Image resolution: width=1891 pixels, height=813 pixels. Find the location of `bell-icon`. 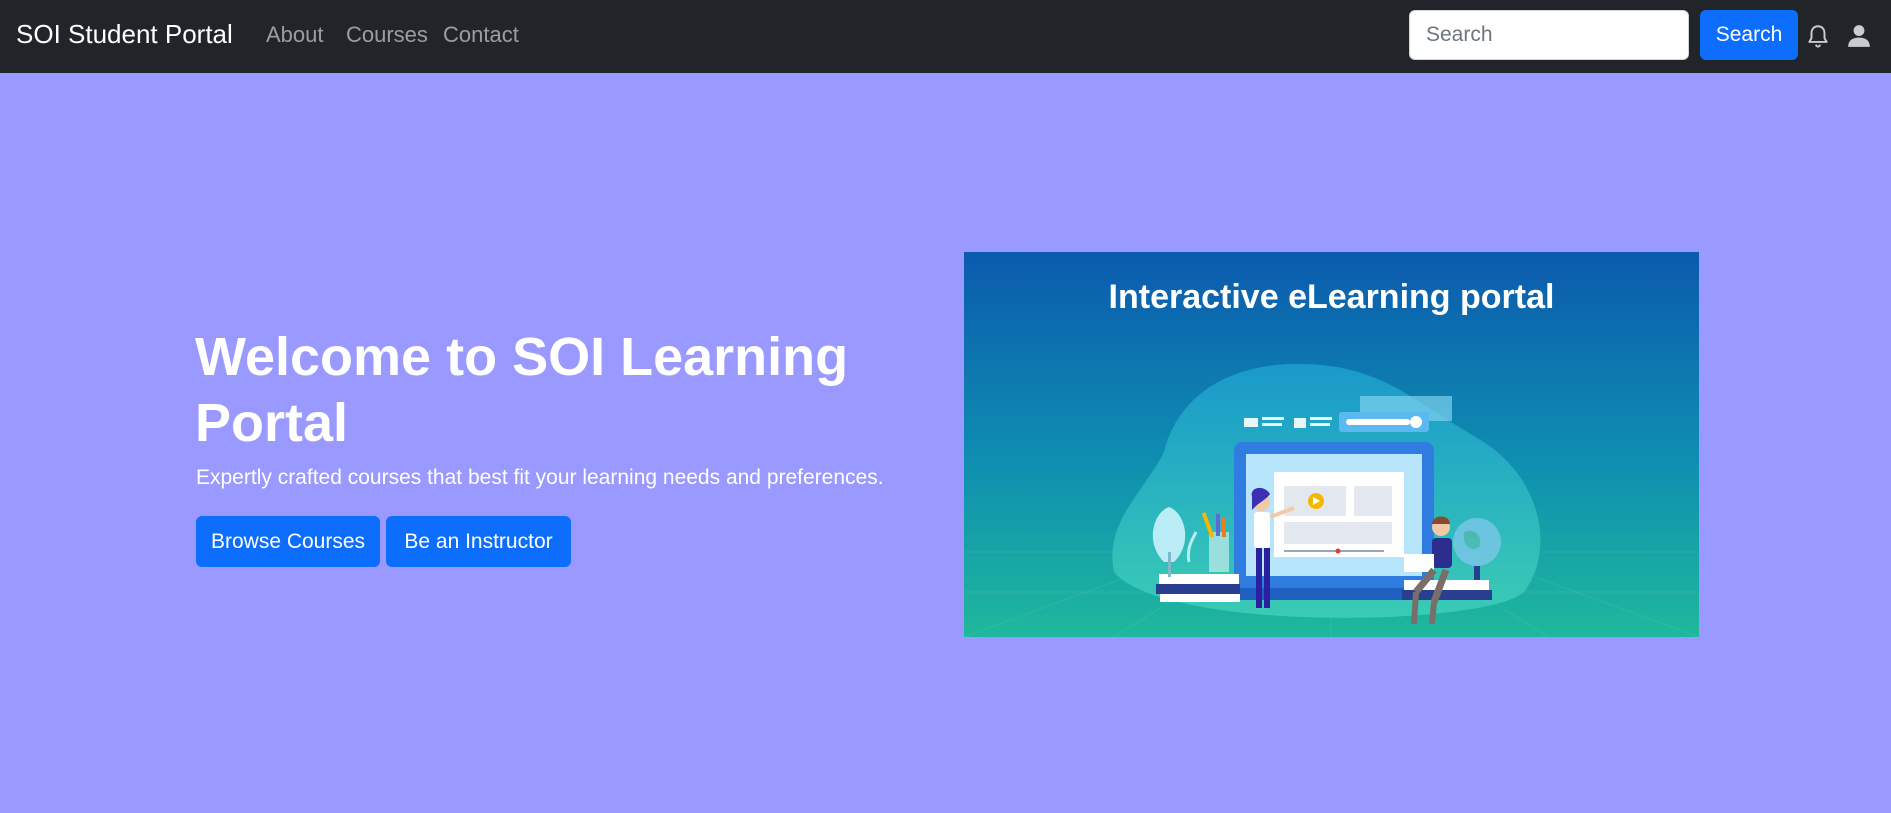

bell-icon is located at coordinates (1818, 36).